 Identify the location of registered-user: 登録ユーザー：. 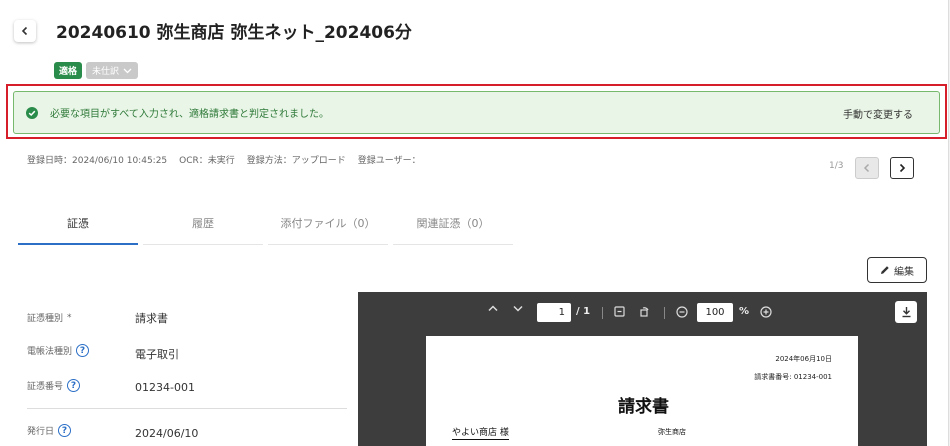
(389, 161).